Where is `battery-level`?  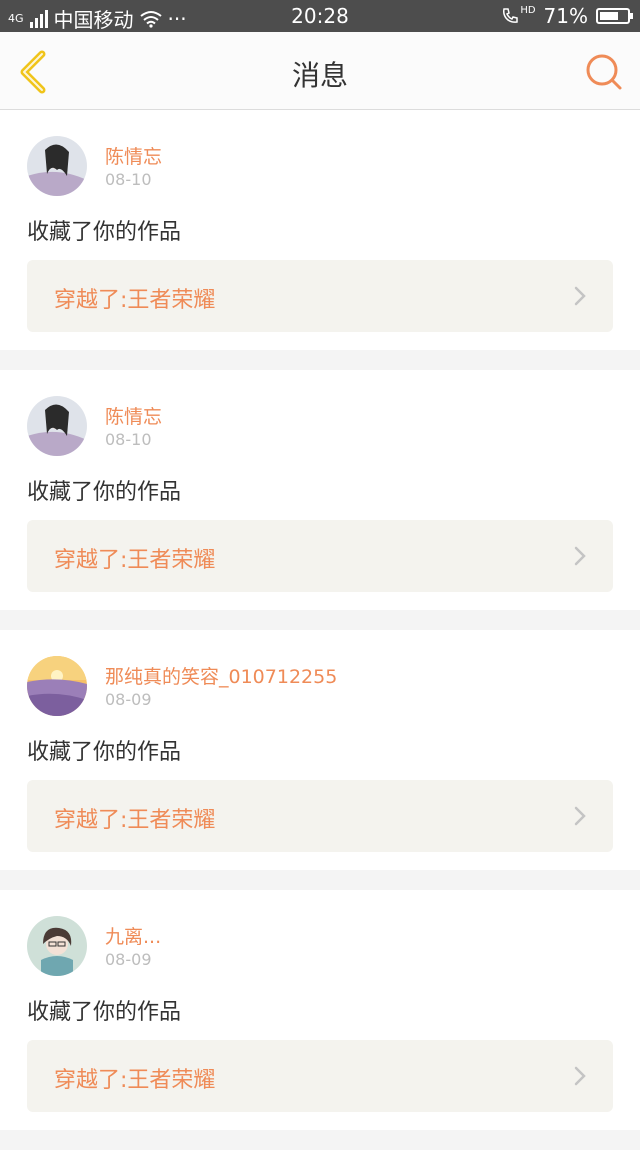
battery-level is located at coordinates (609, 16).